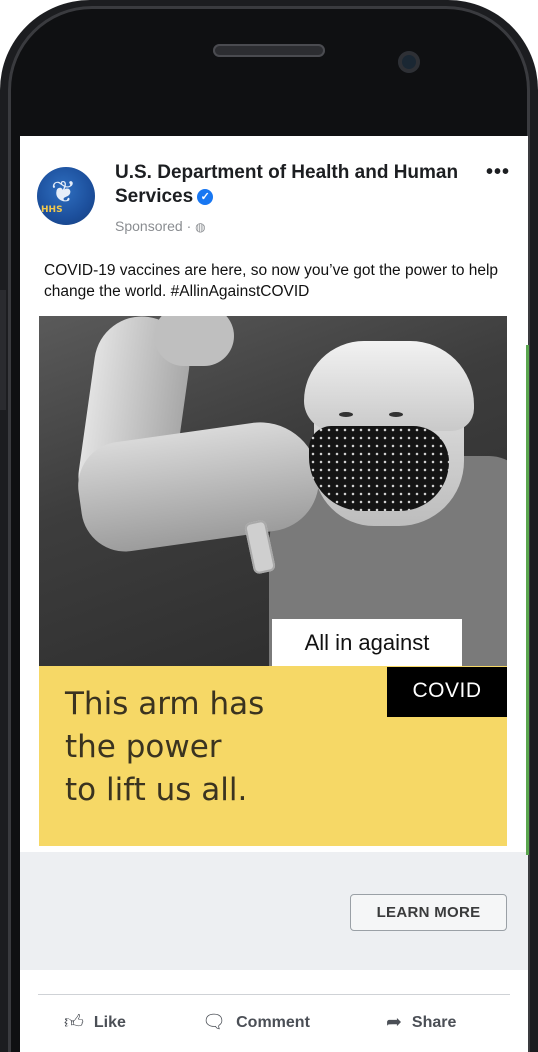  I want to click on ad-label-bottom: COVID, so click(447, 692).